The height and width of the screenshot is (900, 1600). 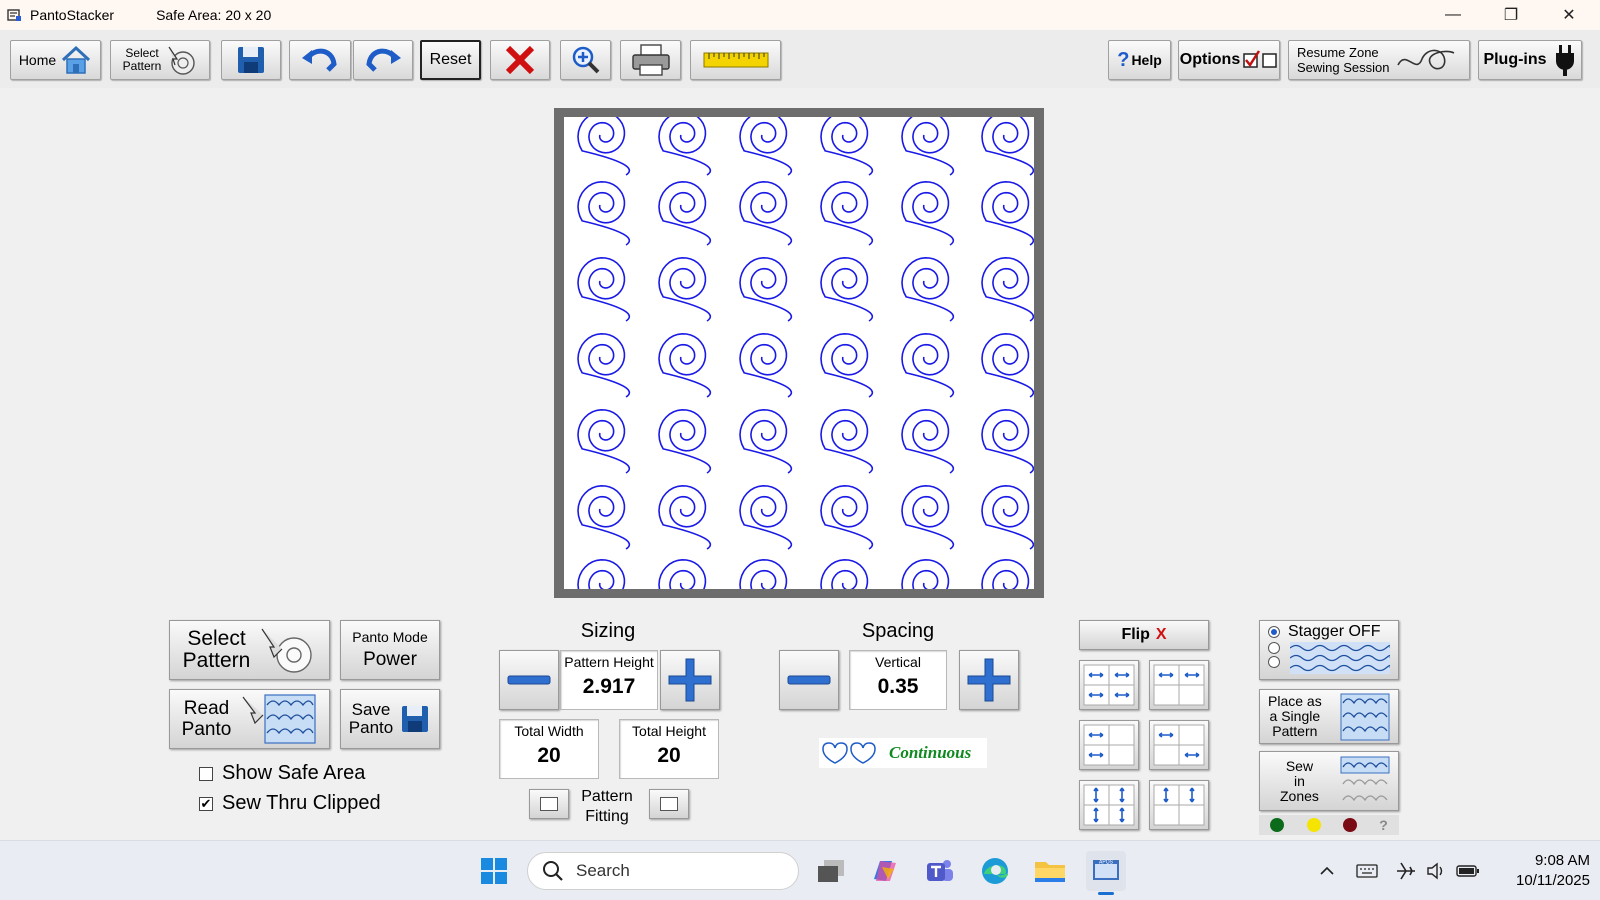 I want to click on minus-icon, so click(x=809, y=680).